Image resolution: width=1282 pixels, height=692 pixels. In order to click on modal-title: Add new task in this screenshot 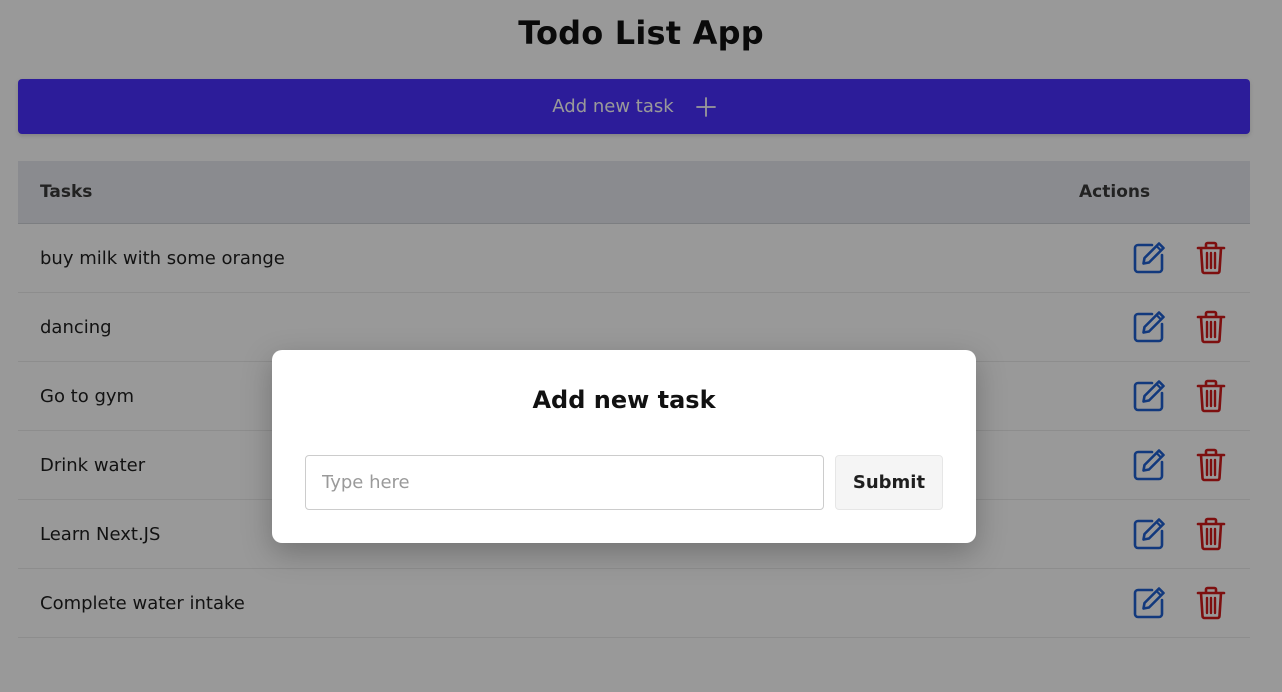, I will do `click(624, 400)`.